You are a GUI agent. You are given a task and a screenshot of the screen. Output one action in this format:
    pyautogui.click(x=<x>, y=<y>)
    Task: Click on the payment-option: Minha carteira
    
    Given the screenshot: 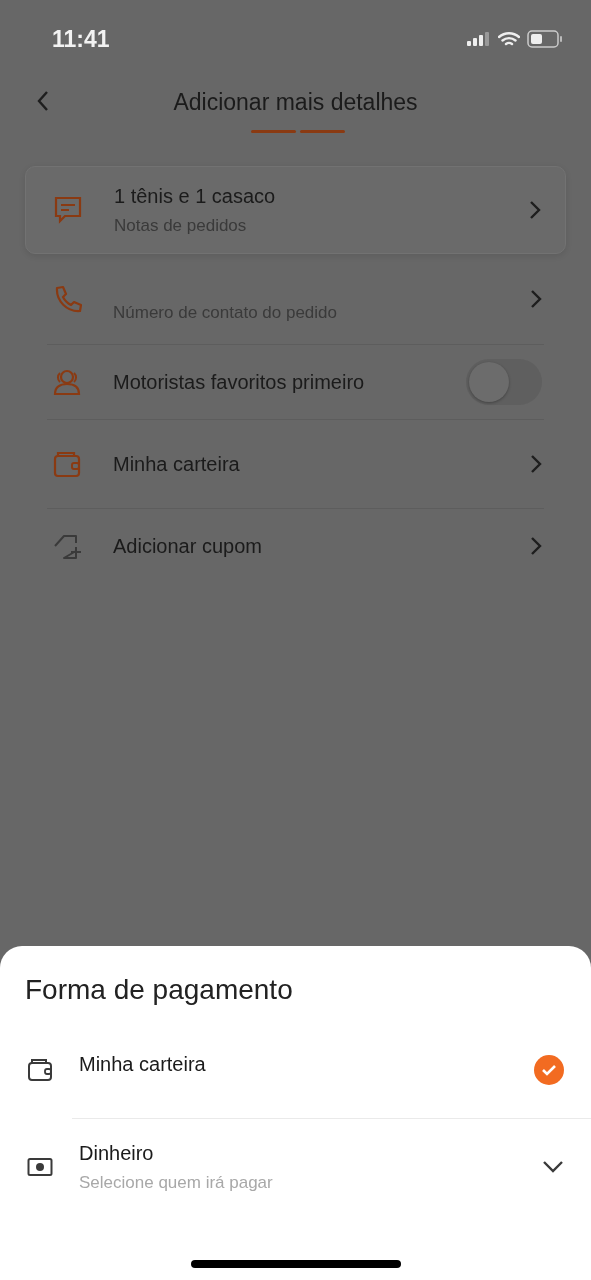 What is the action you would take?
    pyautogui.click(x=295, y=1070)
    